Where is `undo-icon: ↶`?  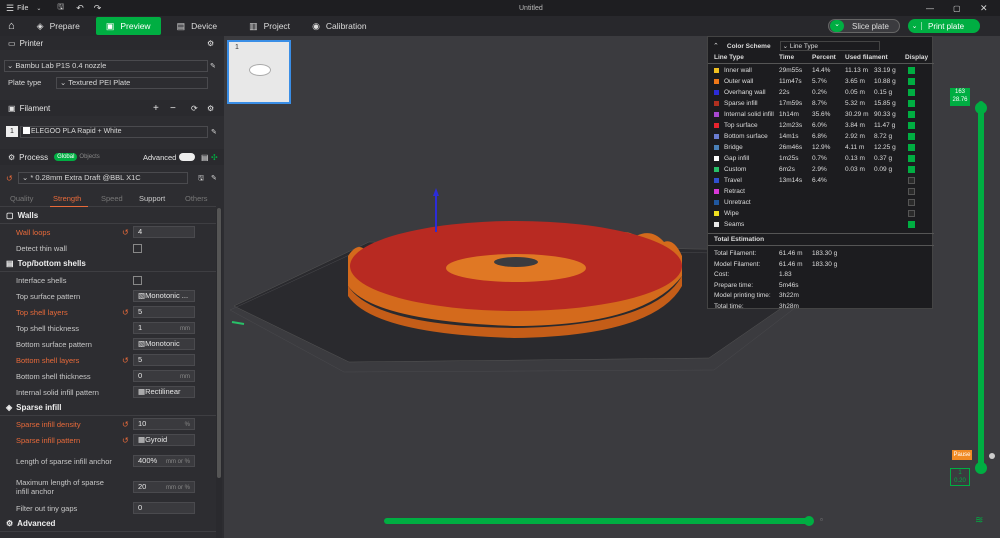
undo-icon: ↶ is located at coordinates (80, 8).